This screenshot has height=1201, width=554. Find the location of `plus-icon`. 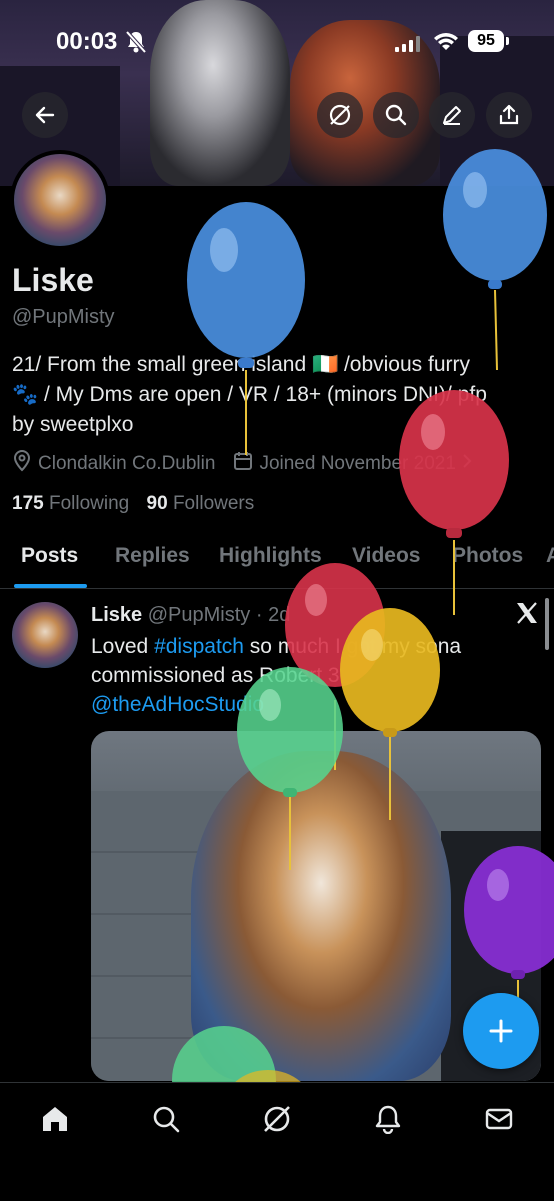

plus-icon is located at coordinates (501, 1031).